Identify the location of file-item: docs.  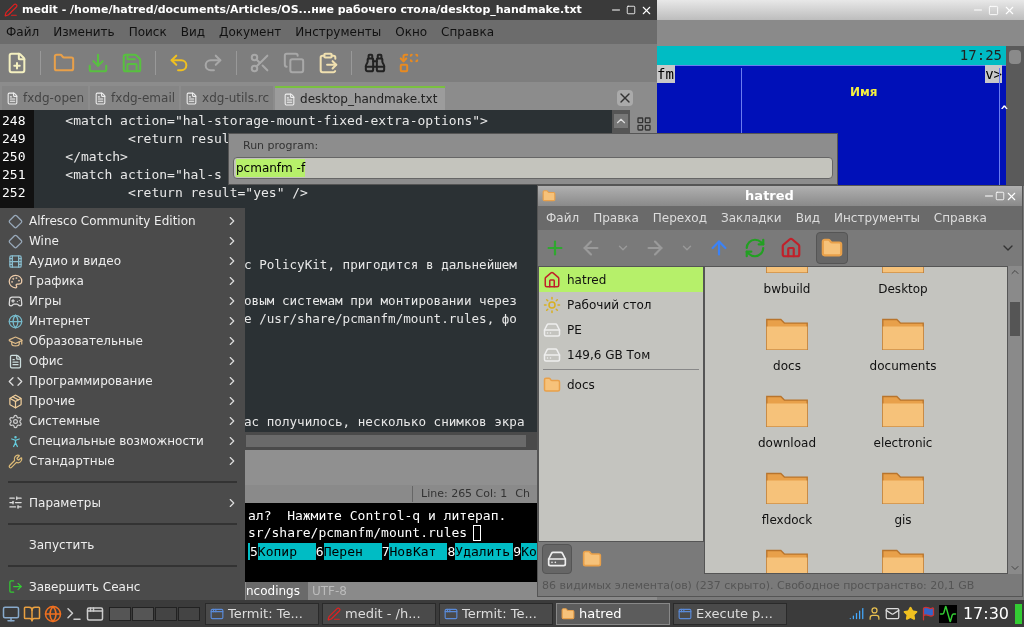
(787, 353).